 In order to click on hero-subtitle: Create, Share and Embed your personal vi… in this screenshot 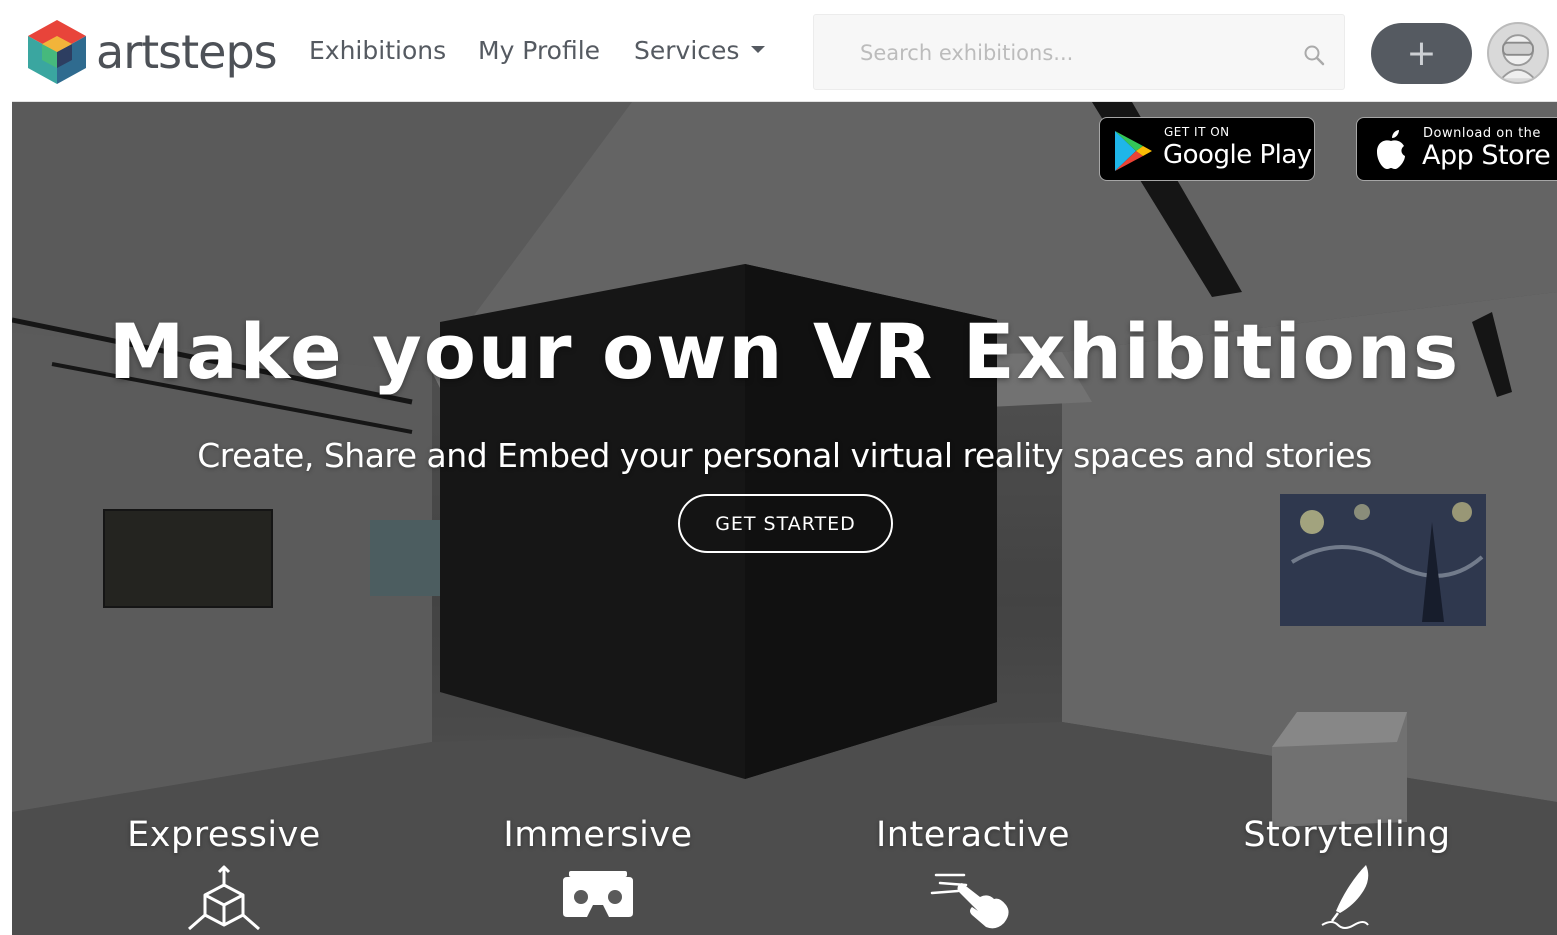, I will do `click(784, 455)`.